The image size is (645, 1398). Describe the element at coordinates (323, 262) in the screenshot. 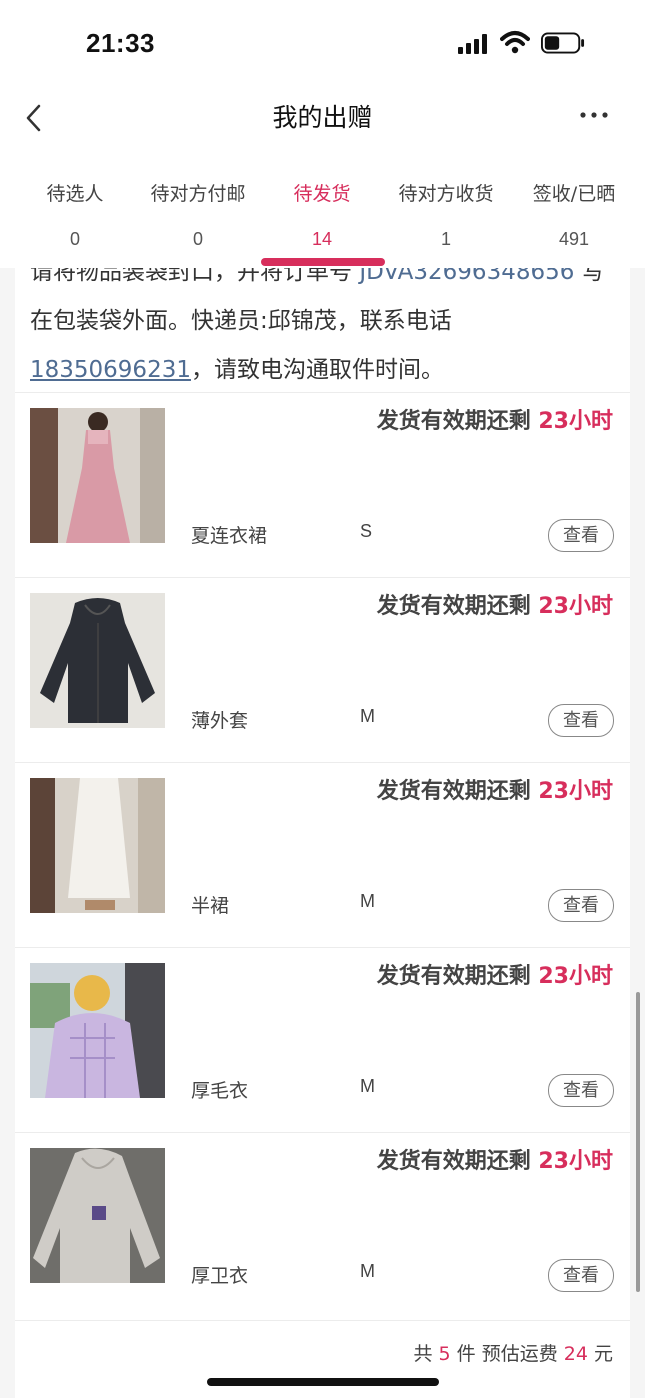

I see `active-tab-indicator` at that location.